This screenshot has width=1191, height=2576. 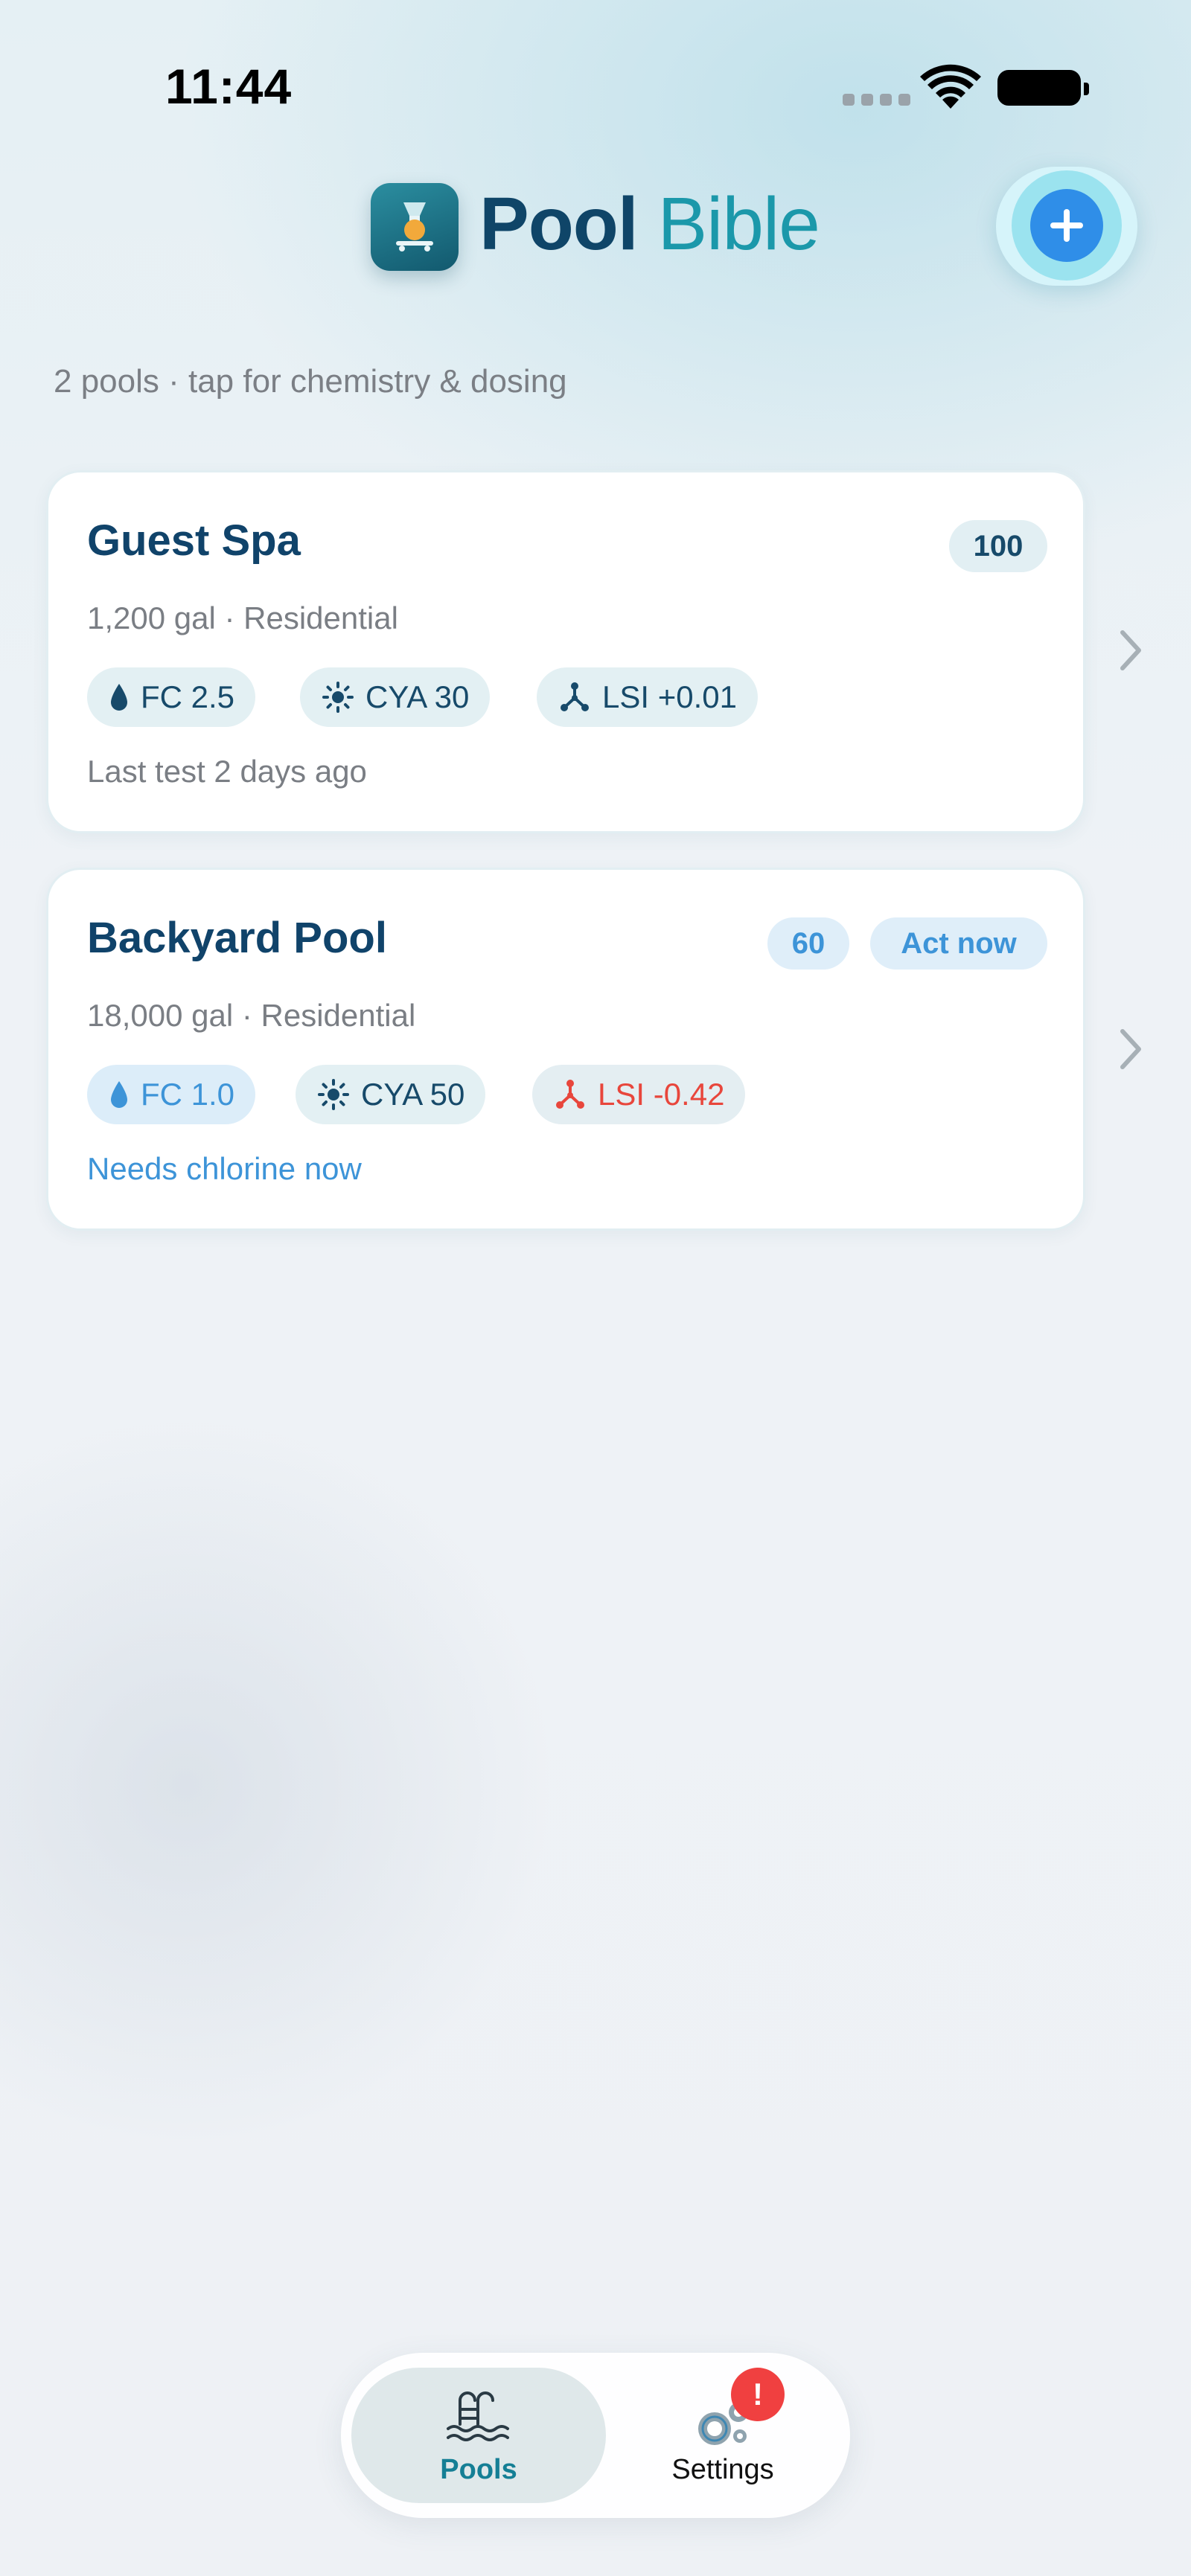 I want to click on tab-pools: Pools, so click(x=478, y=2435).